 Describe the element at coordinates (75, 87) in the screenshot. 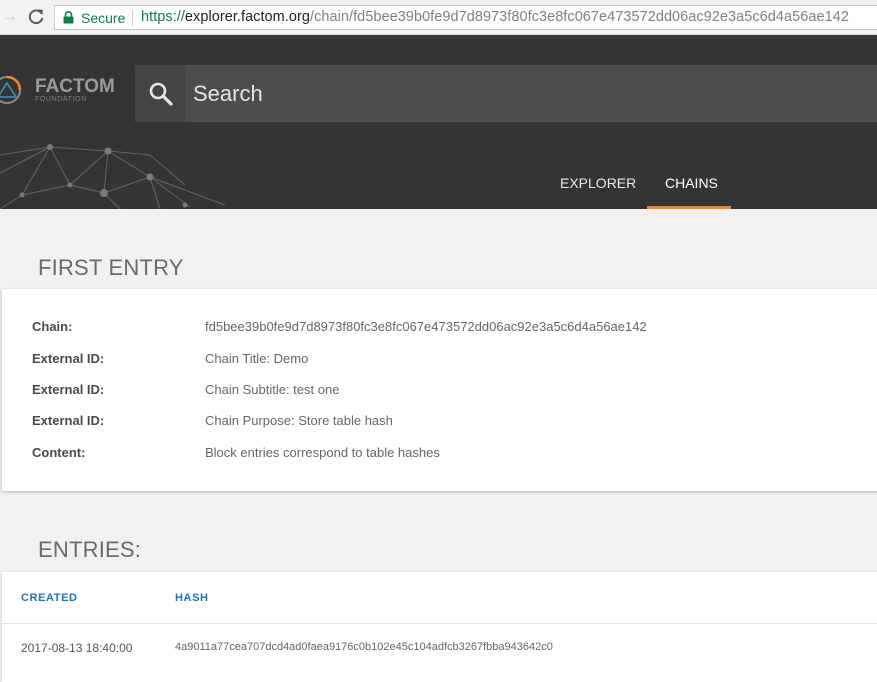

I see `logo-text: FACTOM` at that location.